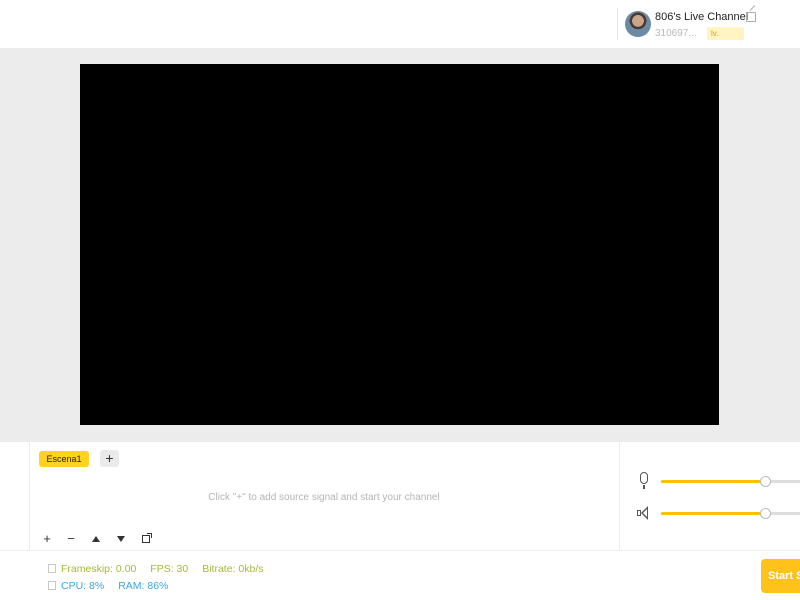  Describe the element at coordinates (713, 513) in the screenshot. I see `speaker-volume-fill` at that location.